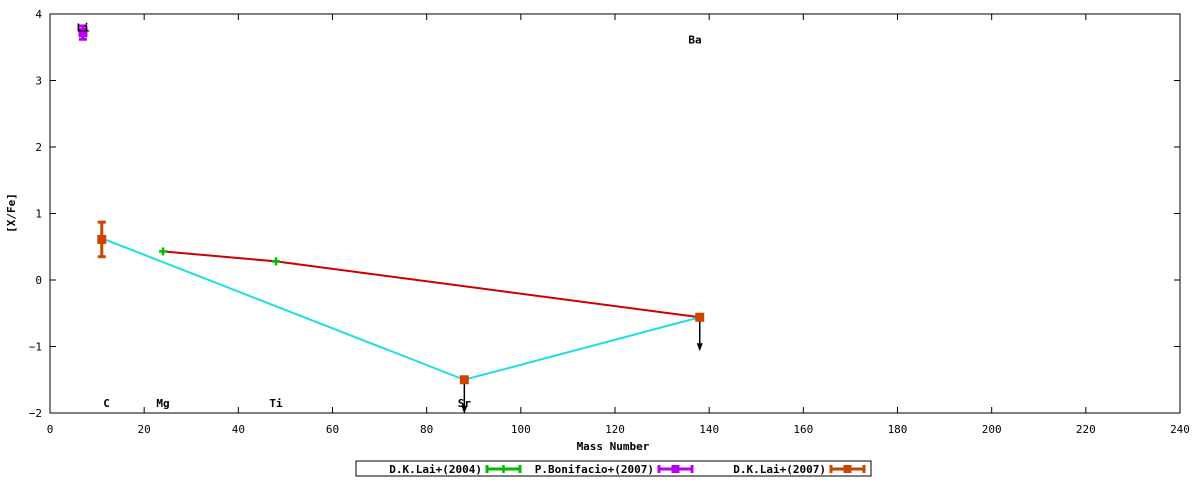 This screenshot has height=480, width=1200. Describe the element at coordinates (435, 469) in the screenshot. I see `legend-label-0: D.K.Lai+(2004)` at that location.